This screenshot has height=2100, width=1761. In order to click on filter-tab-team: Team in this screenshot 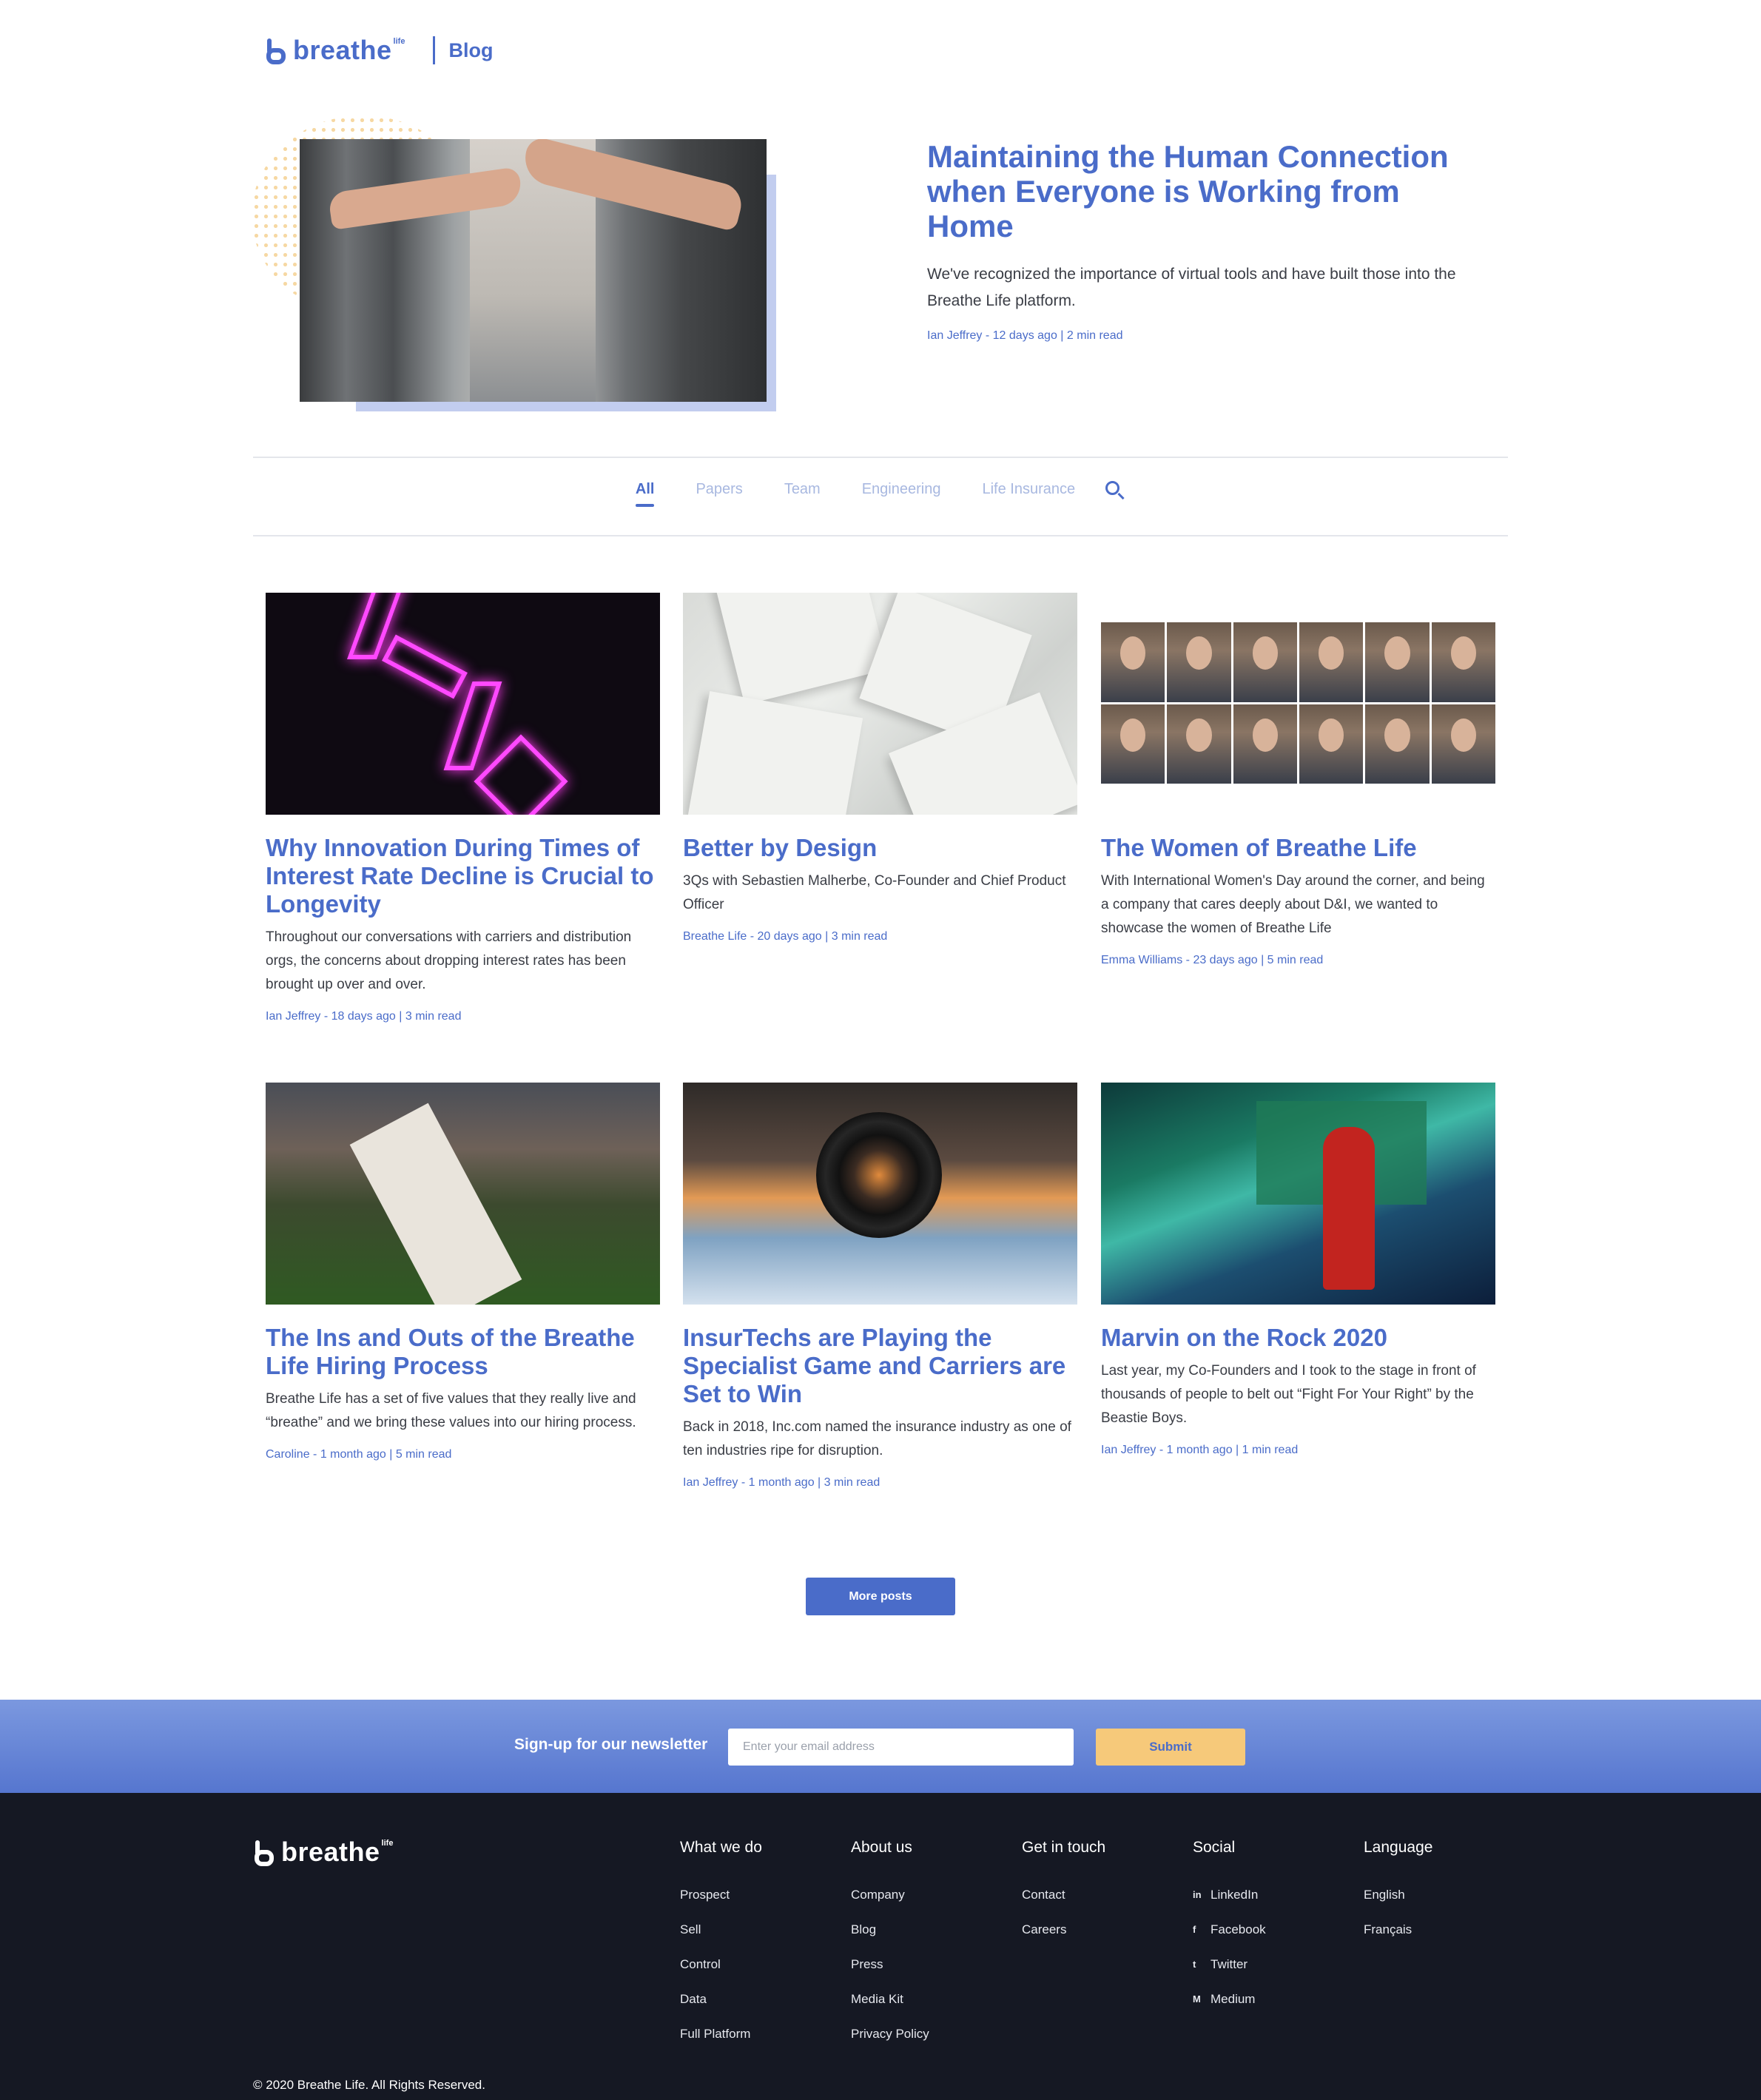, I will do `click(802, 494)`.